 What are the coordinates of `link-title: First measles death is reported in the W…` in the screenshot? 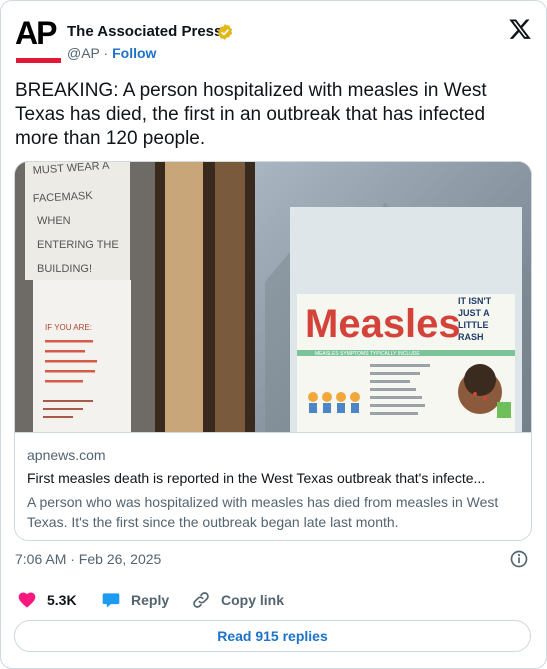 It's located at (256, 478).